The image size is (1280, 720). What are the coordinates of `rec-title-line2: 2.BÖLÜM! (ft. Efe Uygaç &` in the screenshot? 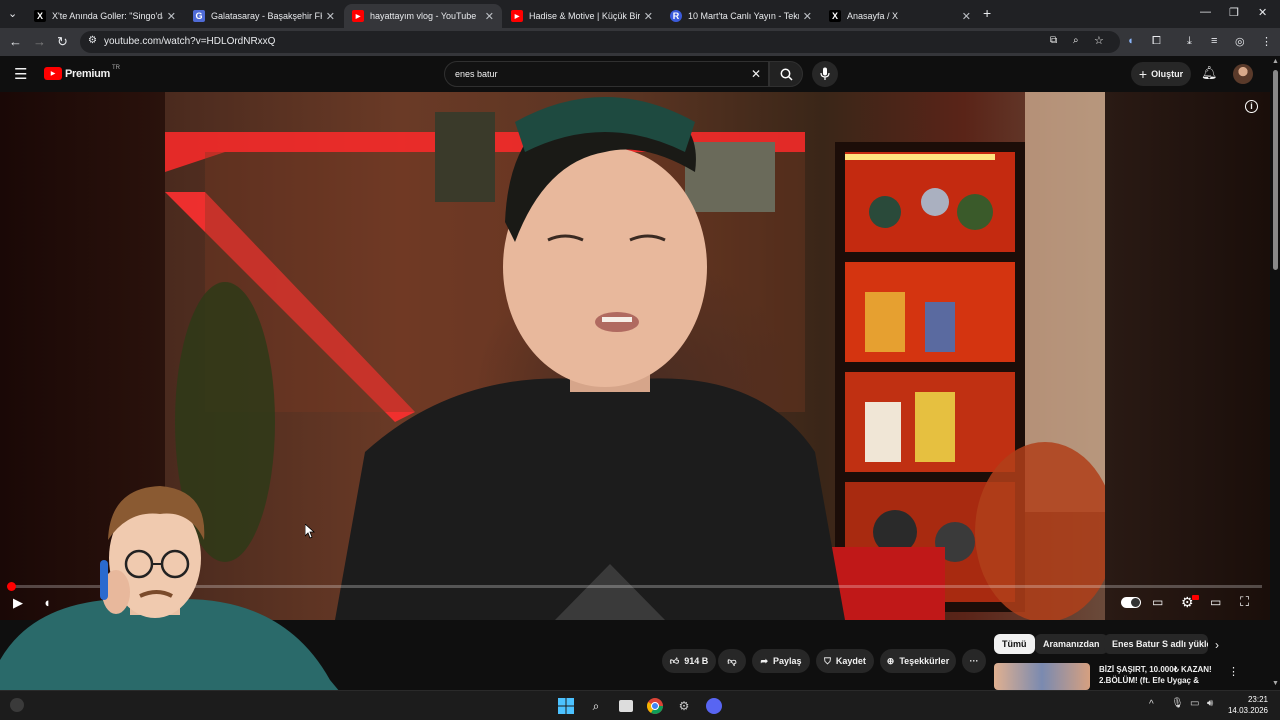 It's located at (1149, 680).